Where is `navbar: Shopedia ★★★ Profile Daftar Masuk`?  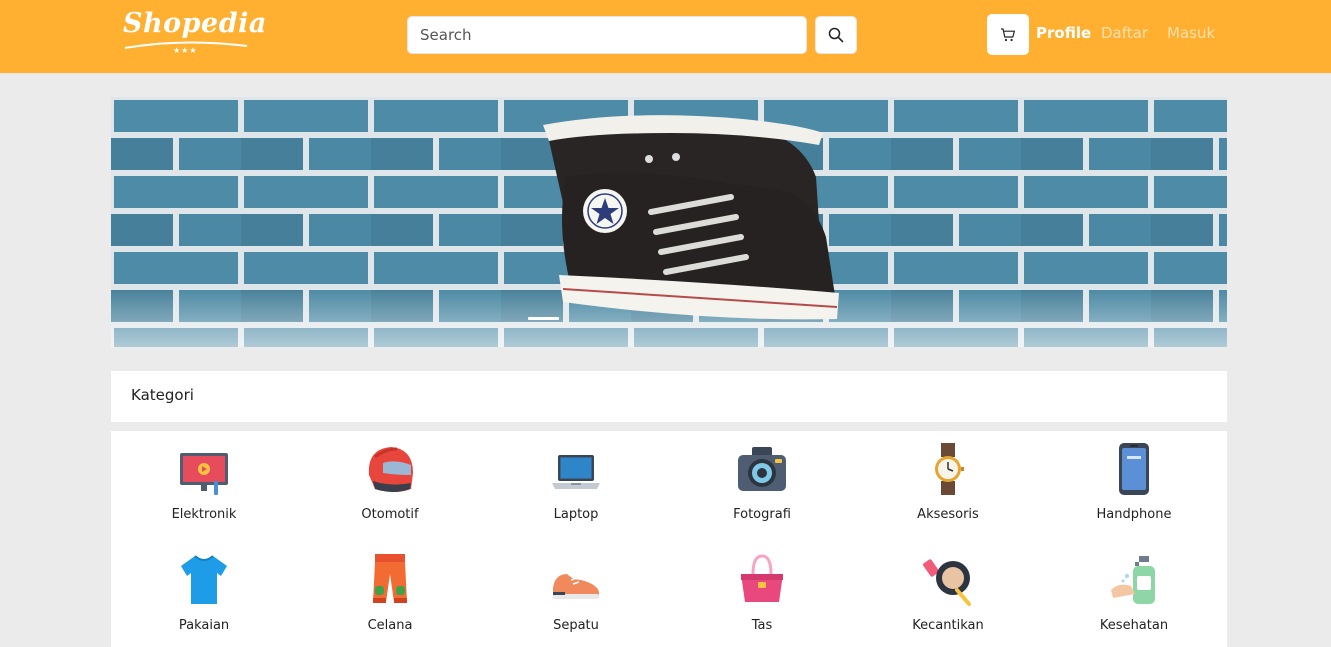
navbar: Shopedia ★★★ Profile Daftar Masuk is located at coordinates (665, 36).